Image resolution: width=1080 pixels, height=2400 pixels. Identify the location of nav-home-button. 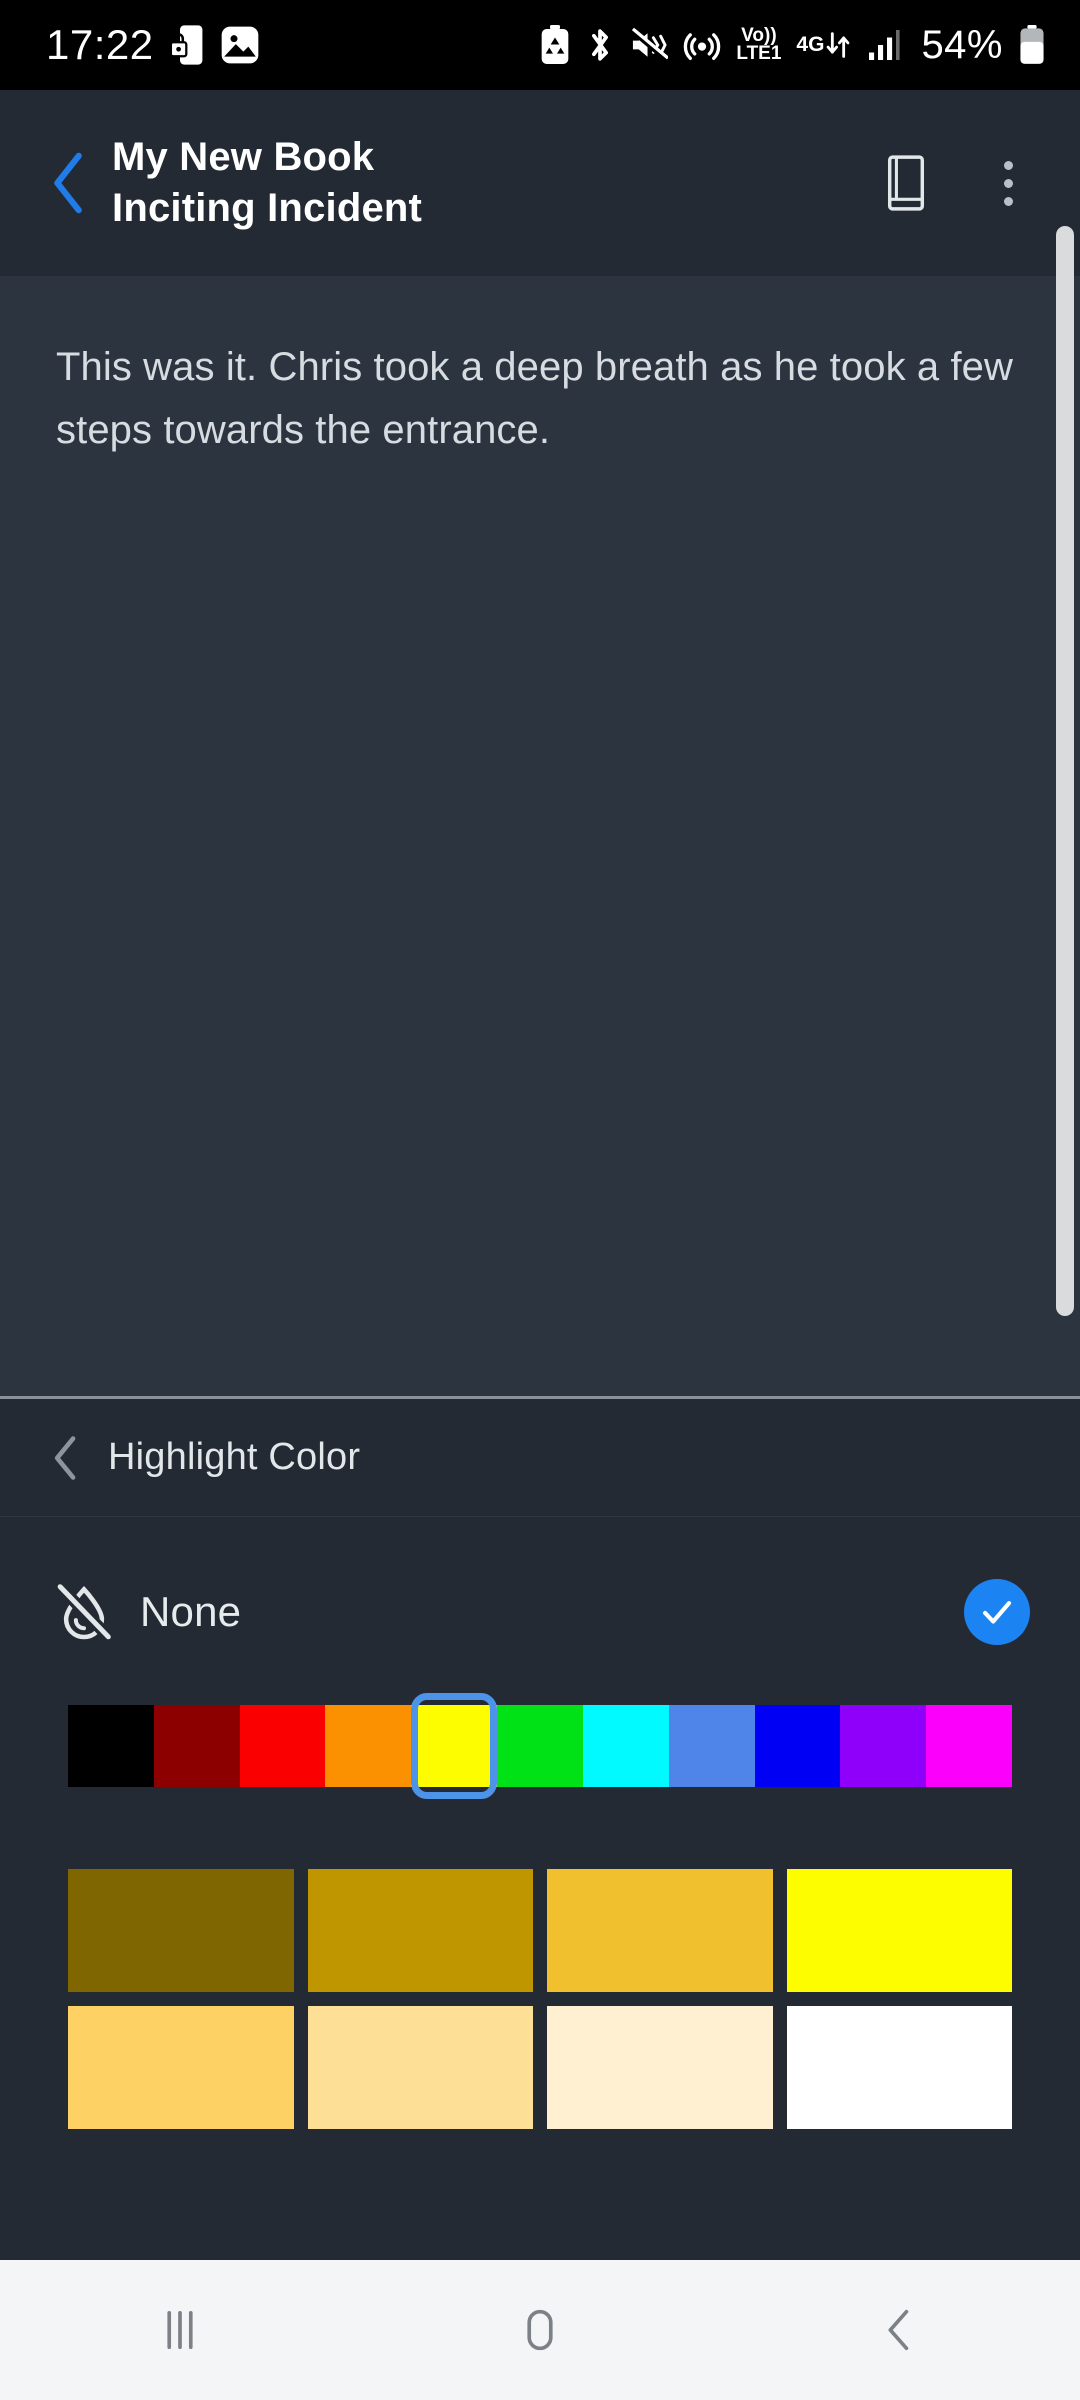
(540, 2330).